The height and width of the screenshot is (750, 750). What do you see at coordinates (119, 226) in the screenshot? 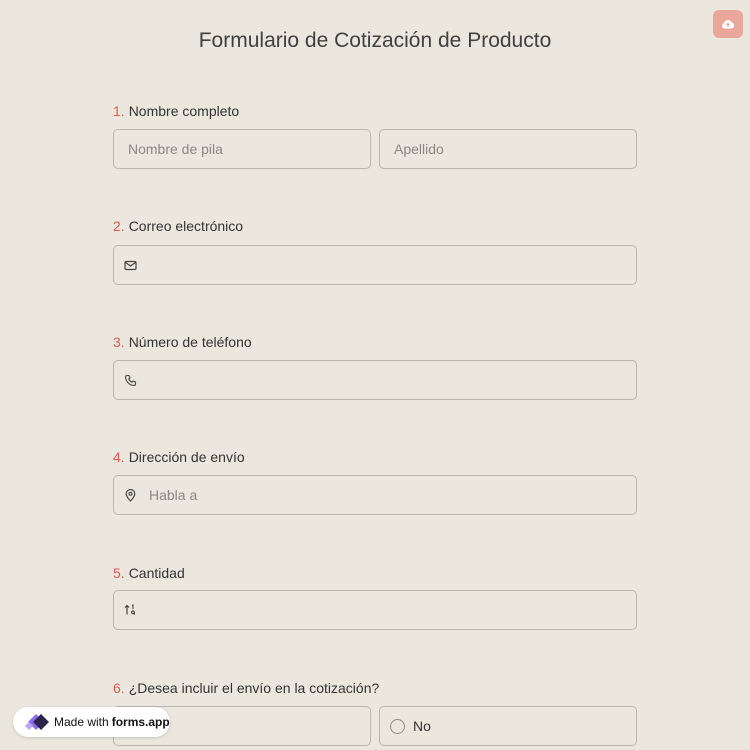
I see `question-number: 2.` at bounding box center [119, 226].